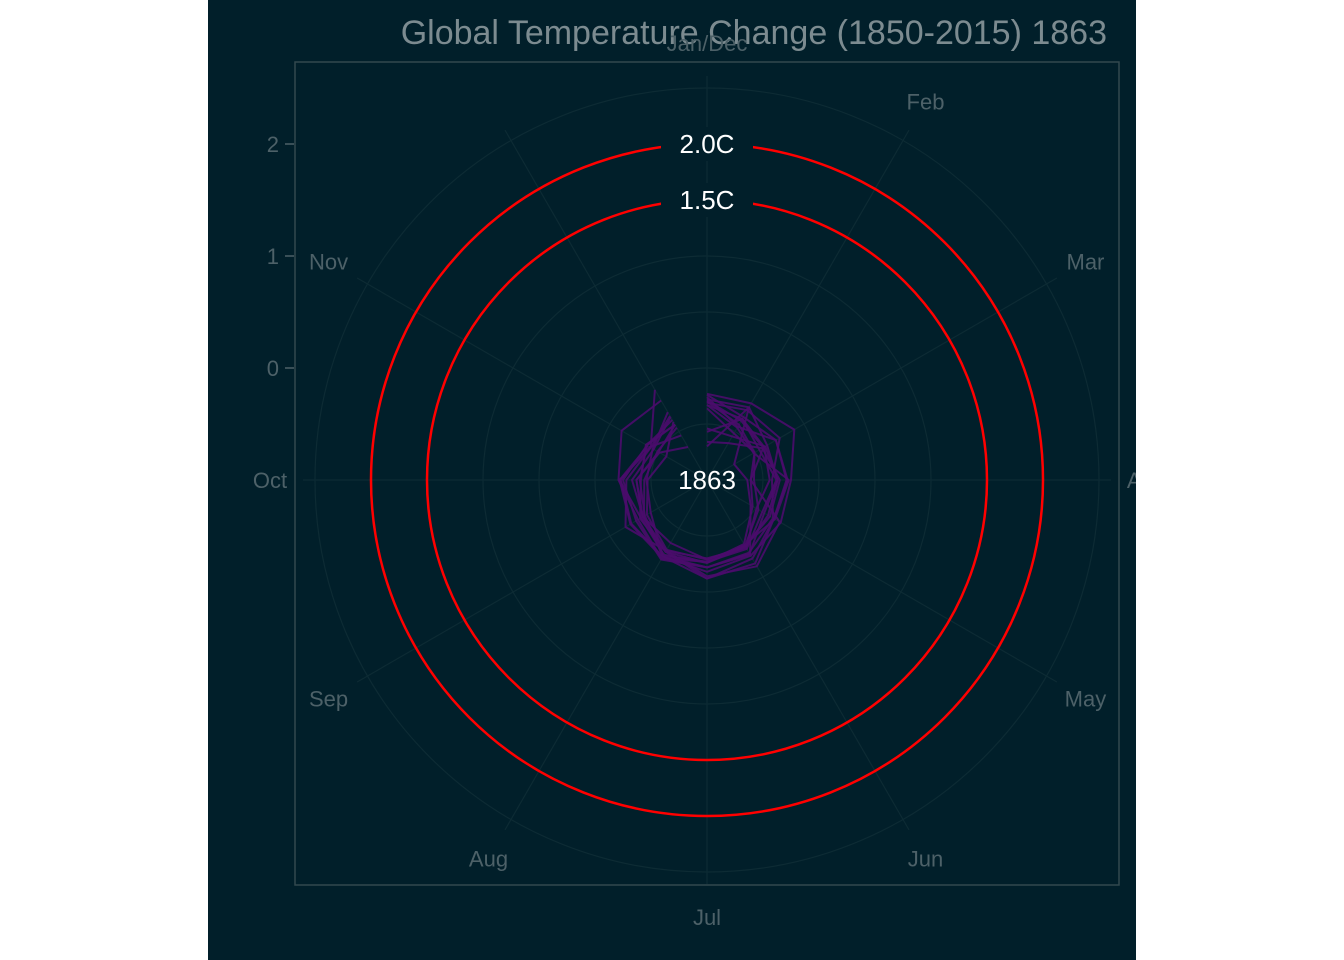  Describe the element at coordinates (273, 256) in the screenshot. I see `y-axis-tick-label: 1` at that location.